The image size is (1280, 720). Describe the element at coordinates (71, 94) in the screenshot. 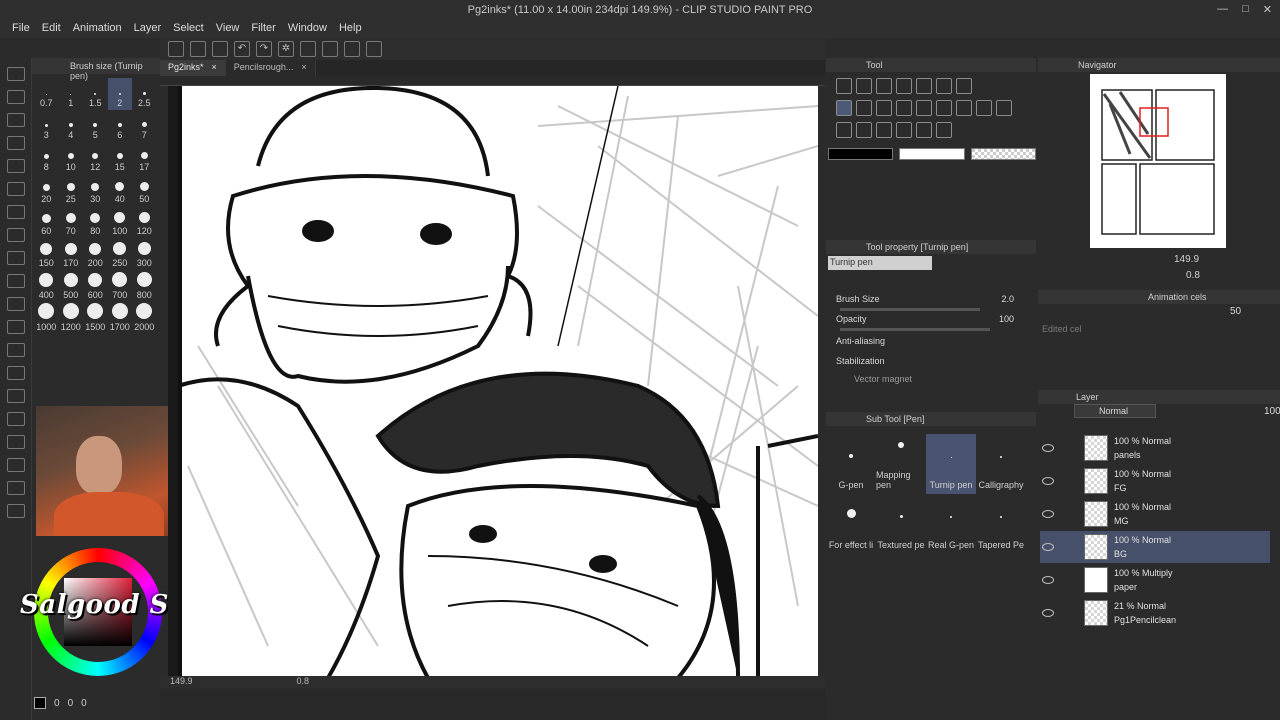

I see `brush-size-option: 1` at that location.